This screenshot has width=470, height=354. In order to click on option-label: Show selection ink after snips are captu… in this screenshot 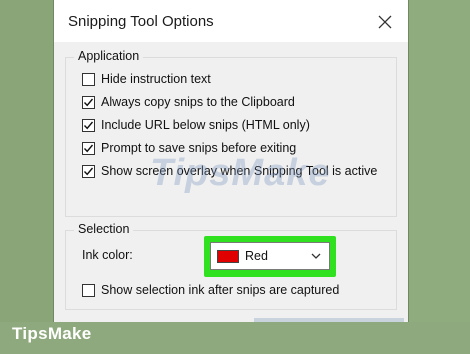, I will do `click(220, 290)`.